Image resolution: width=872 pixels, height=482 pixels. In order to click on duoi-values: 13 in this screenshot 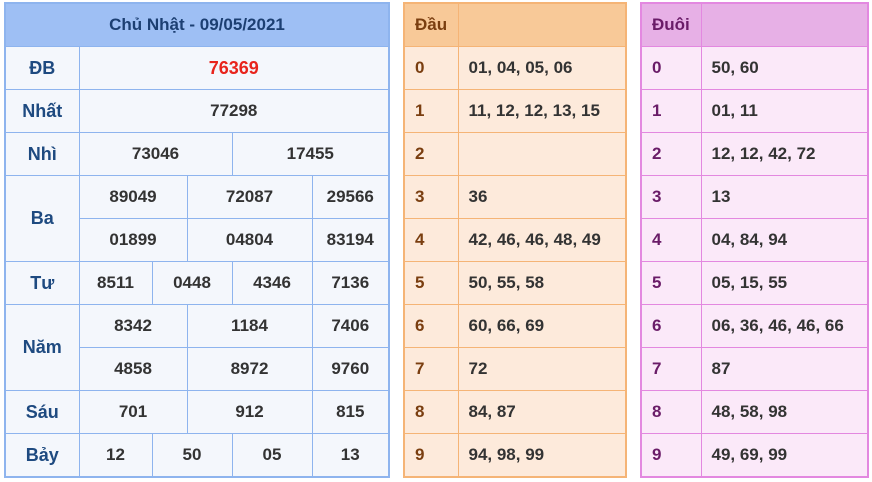, I will do `click(784, 197)`.